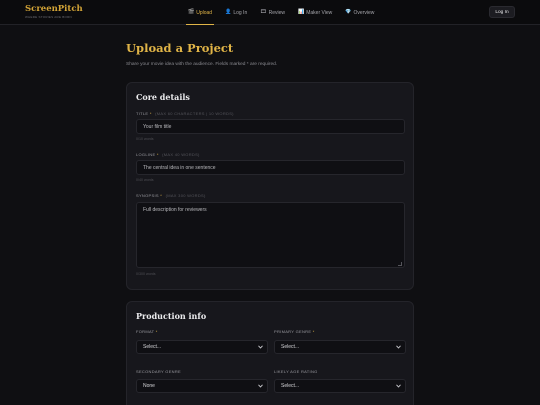  I want to click on synopsis-label: SYNOPSIS * (MAX 300 WORDS), so click(171, 195).